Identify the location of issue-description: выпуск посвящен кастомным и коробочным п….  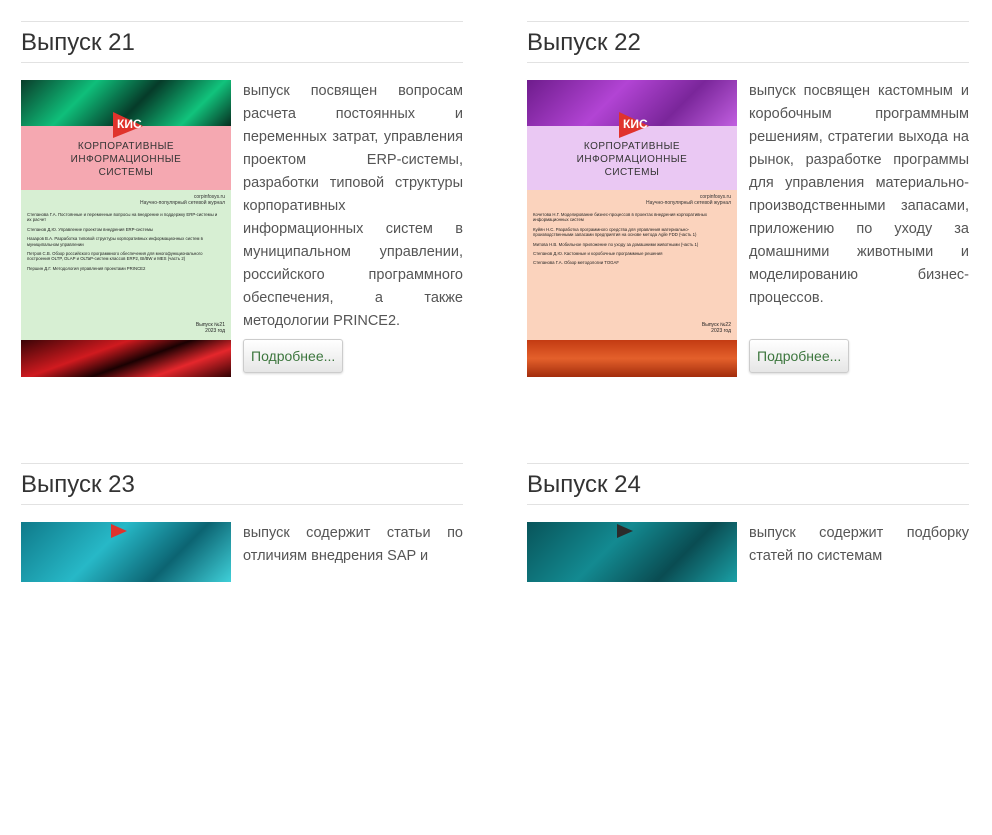
(859, 194).